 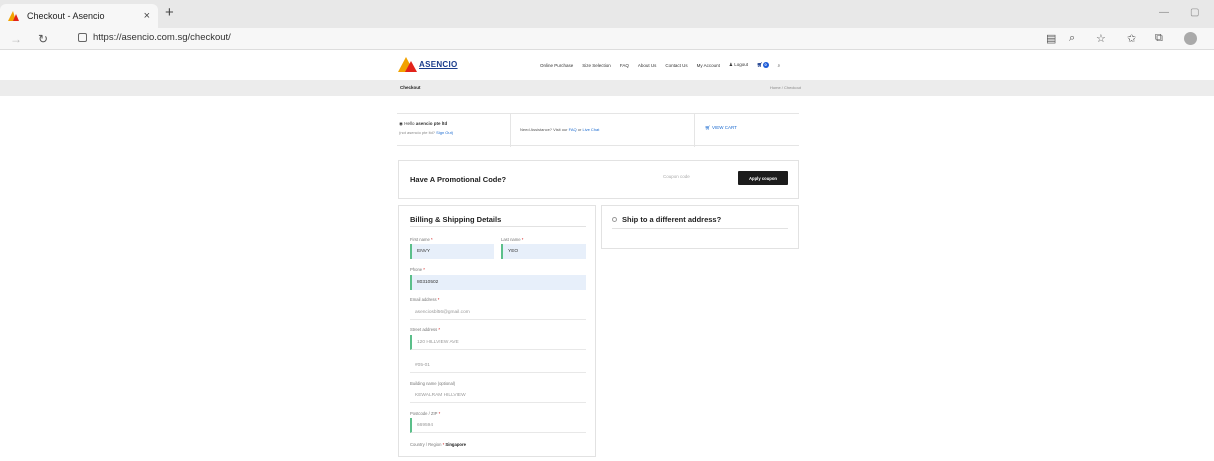 I want to click on favorites-icon: ✩, so click(x=1131, y=38).